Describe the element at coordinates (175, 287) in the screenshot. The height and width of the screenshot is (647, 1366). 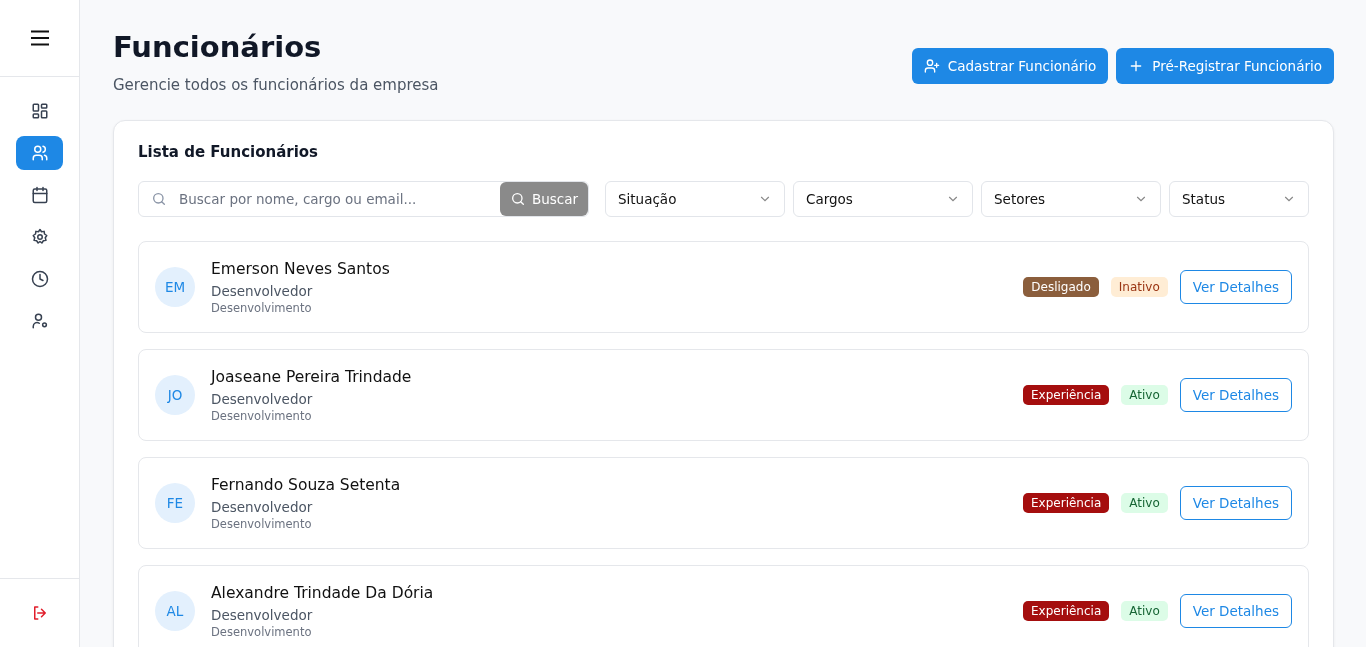
I see `avatar-initials: EM` at that location.